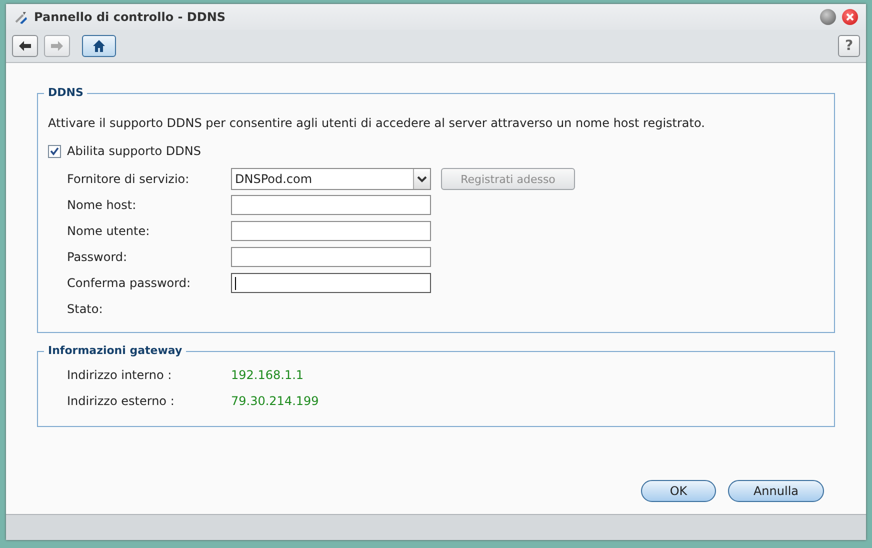 This screenshot has height=548, width=872. Describe the element at coordinates (678, 491) in the screenshot. I see `ok-button: OK` at that location.